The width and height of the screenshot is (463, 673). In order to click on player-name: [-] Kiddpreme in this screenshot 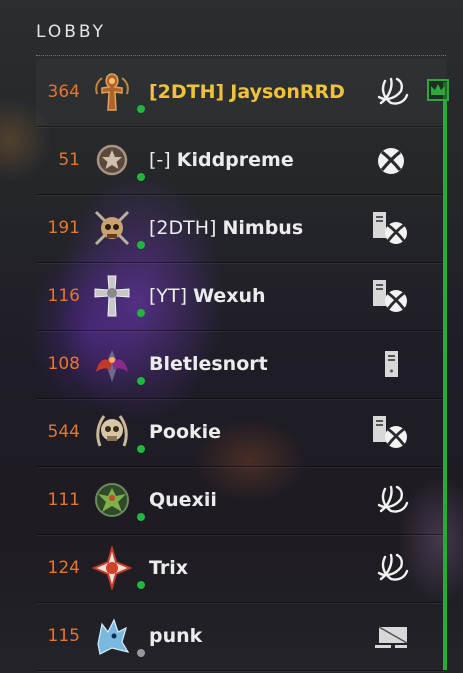, I will do `click(221, 160)`.